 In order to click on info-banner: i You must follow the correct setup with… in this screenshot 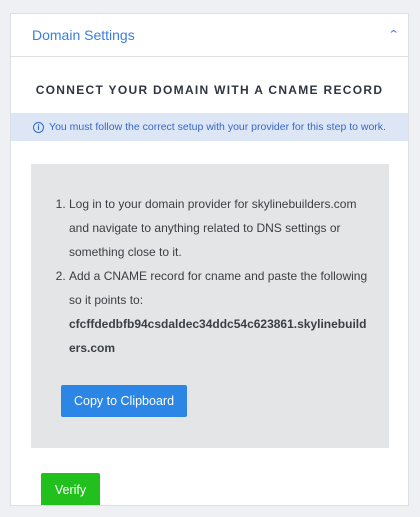, I will do `click(209, 127)`.